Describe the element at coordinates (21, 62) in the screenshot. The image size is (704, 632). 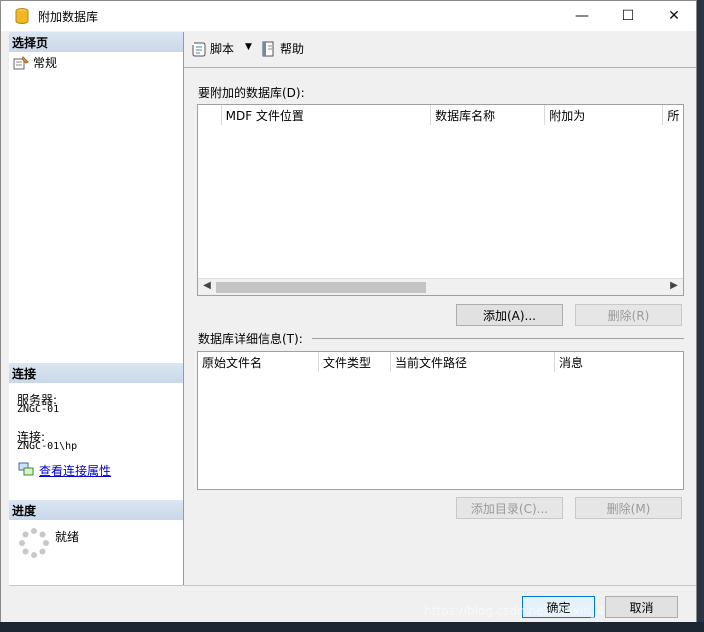
I see `page-wrench-icon` at that location.